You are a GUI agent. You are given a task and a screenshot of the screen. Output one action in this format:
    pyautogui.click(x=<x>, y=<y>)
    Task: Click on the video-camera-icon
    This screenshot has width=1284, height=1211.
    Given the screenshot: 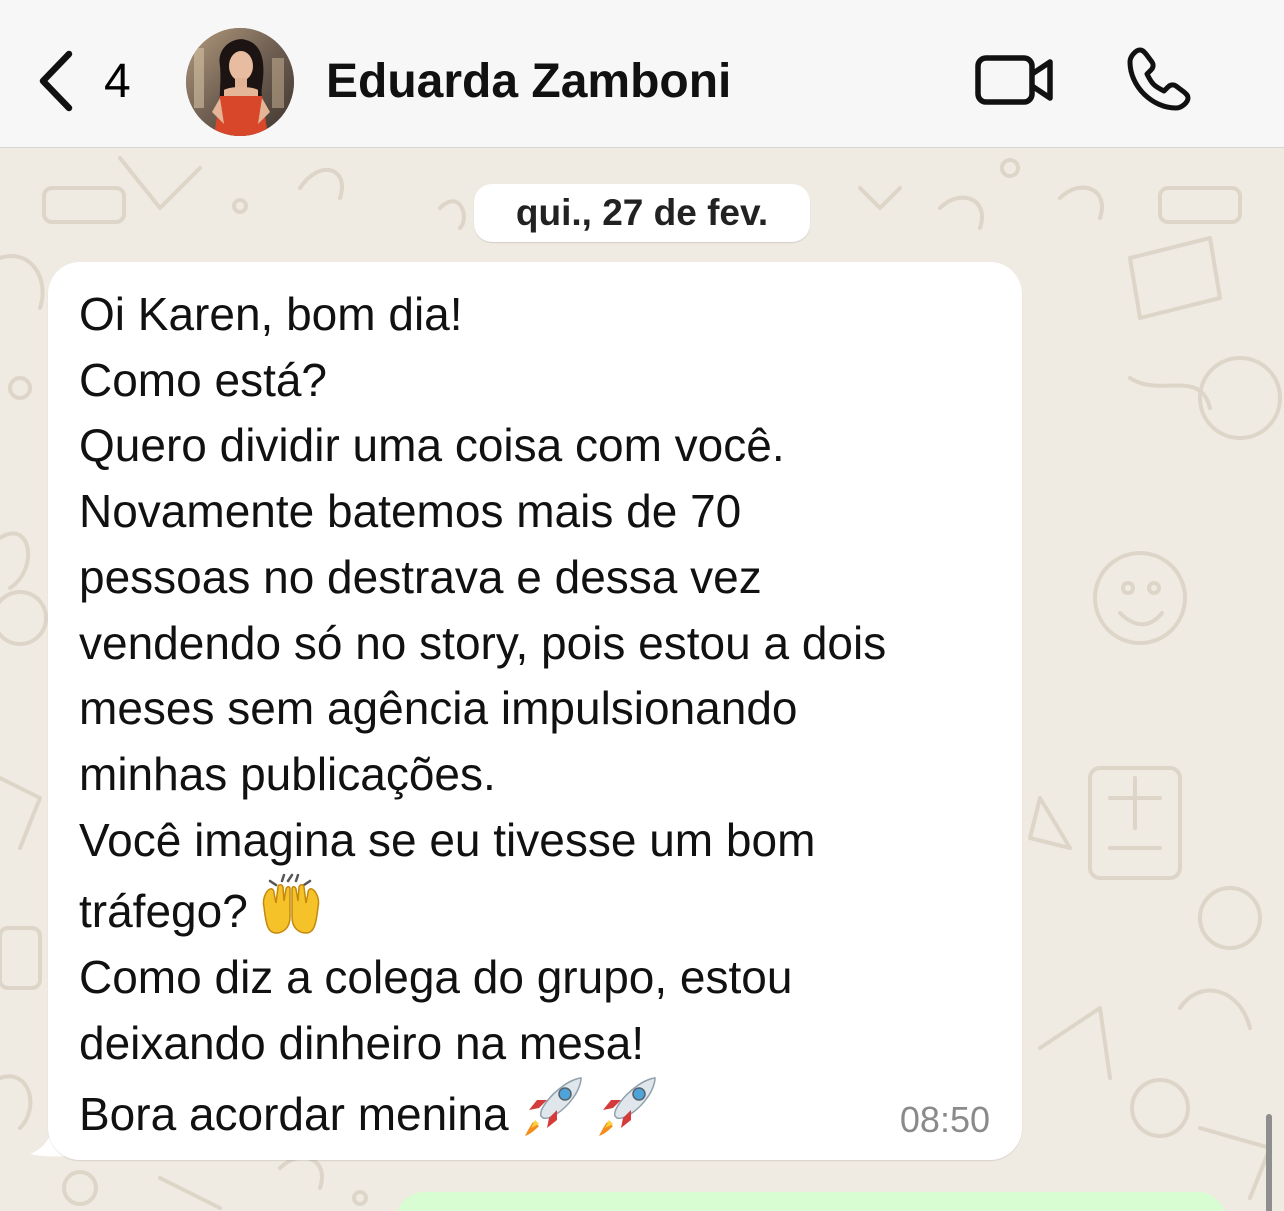 What is the action you would take?
    pyautogui.click(x=1014, y=80)
    